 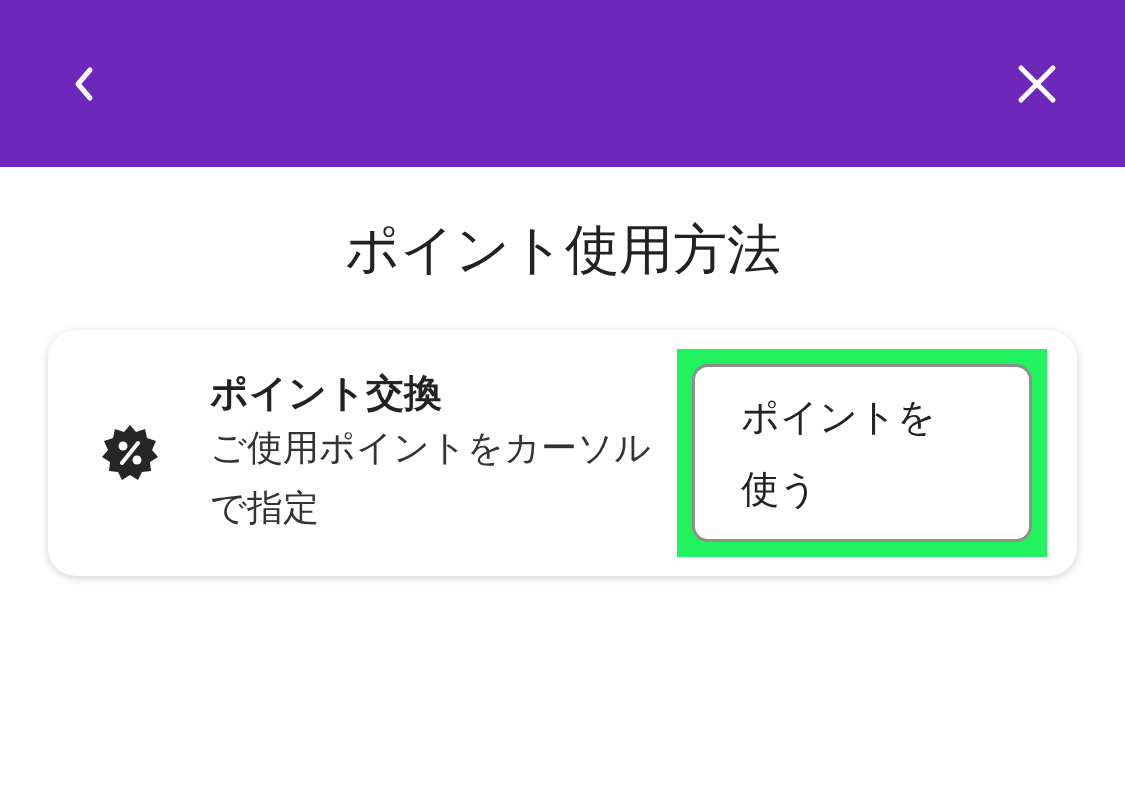 I want to click on page-title: ポイント使用方法, so click(x=562, y=250).